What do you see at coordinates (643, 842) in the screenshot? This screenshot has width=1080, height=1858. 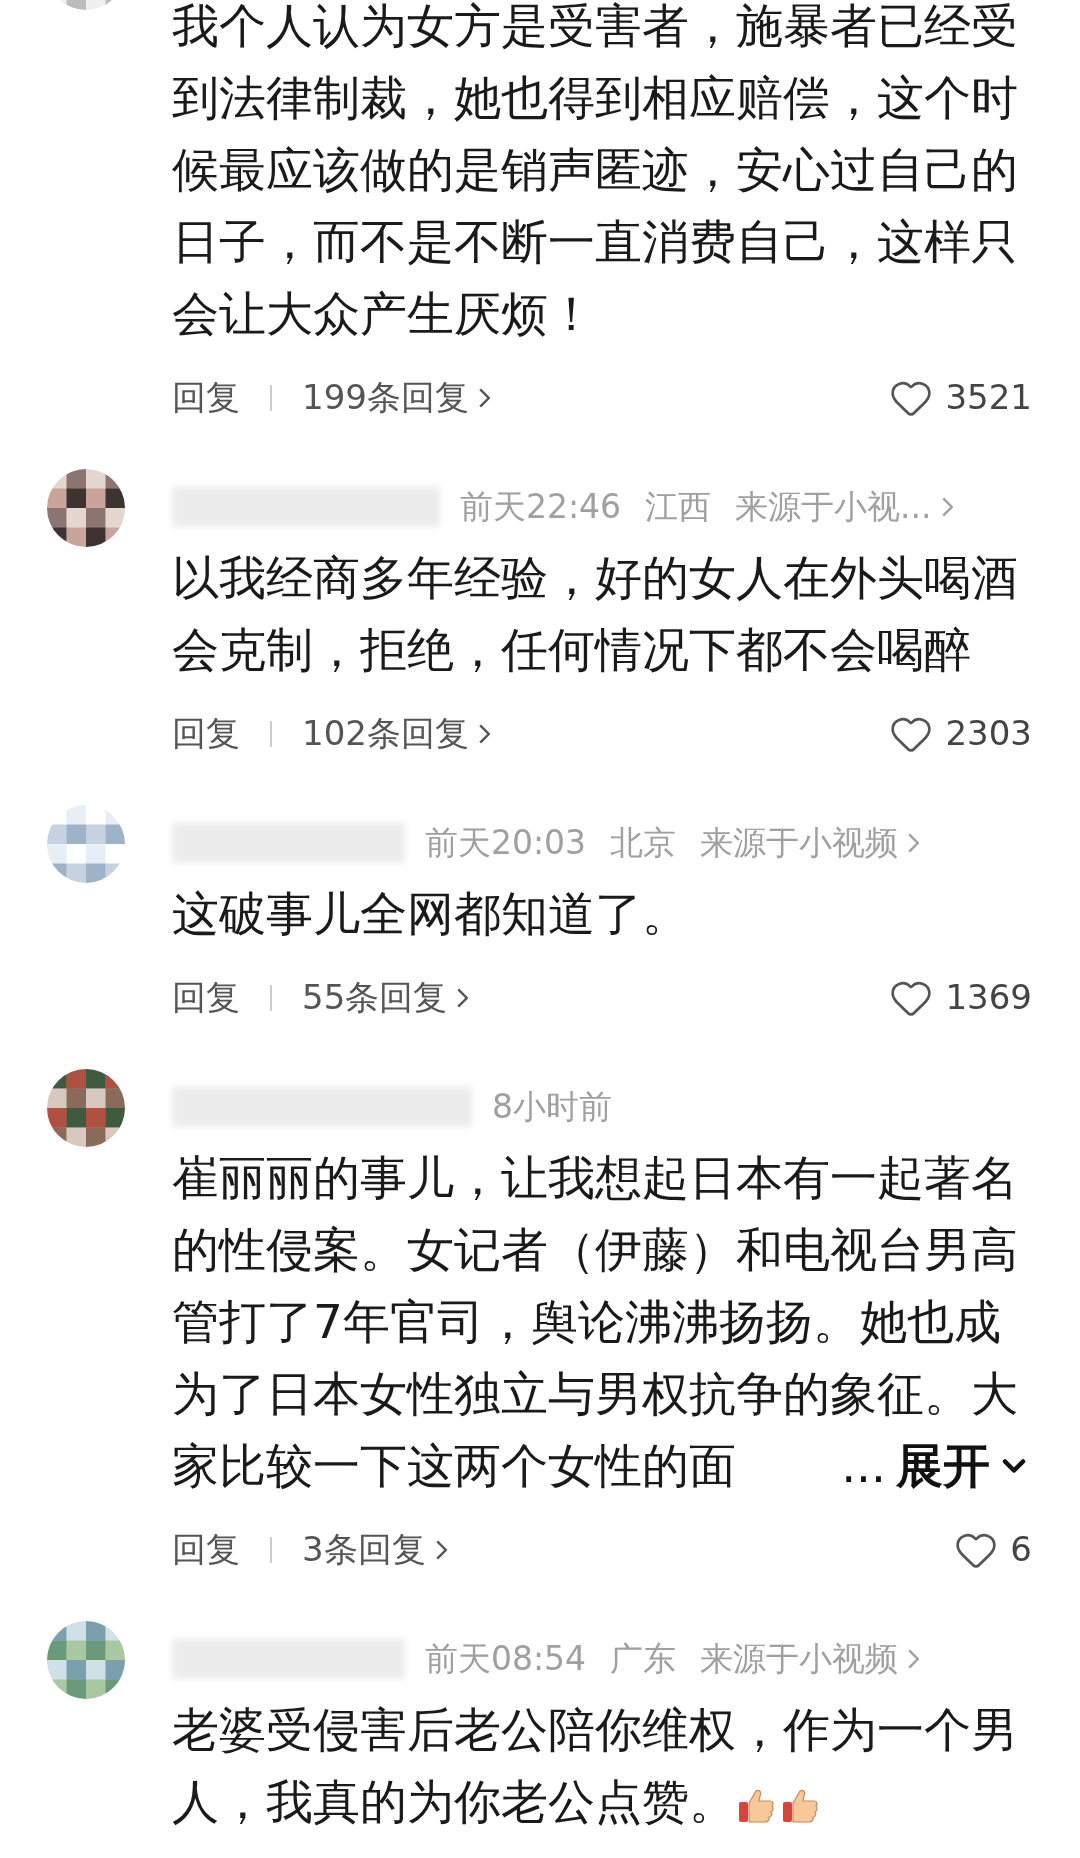 I see `comment-location: 北京` at bounding box center [643, 842].